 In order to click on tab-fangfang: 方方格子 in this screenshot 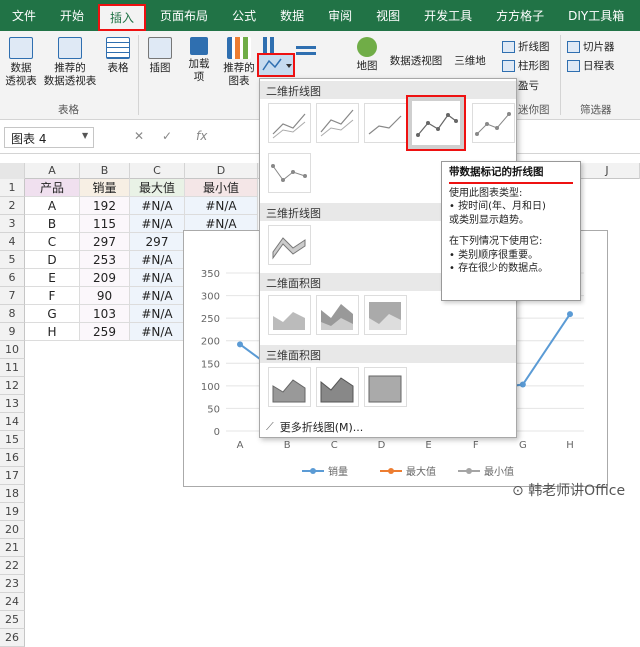, I will do `click(520, 15)`.